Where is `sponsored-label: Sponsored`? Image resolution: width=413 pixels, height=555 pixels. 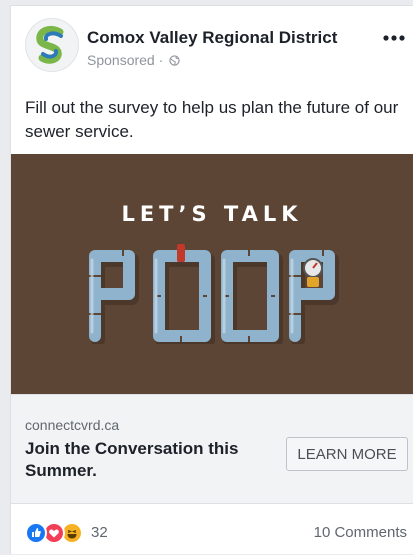
sponsored-label: Sponsored is located at coordinates (121, 60).